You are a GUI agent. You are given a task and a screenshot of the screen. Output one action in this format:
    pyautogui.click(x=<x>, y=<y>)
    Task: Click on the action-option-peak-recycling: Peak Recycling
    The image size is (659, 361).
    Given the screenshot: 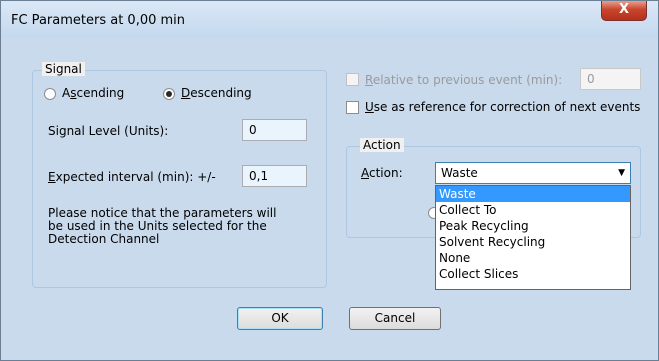 What is the action you would take?
    pyautogui.click(x=533, y=226)
    